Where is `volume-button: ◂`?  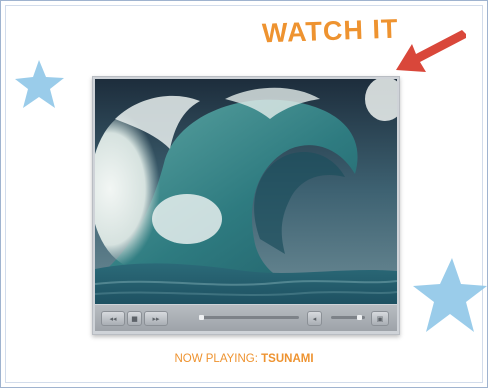 volume-button: ◂ is located at coordinates (314, 318).